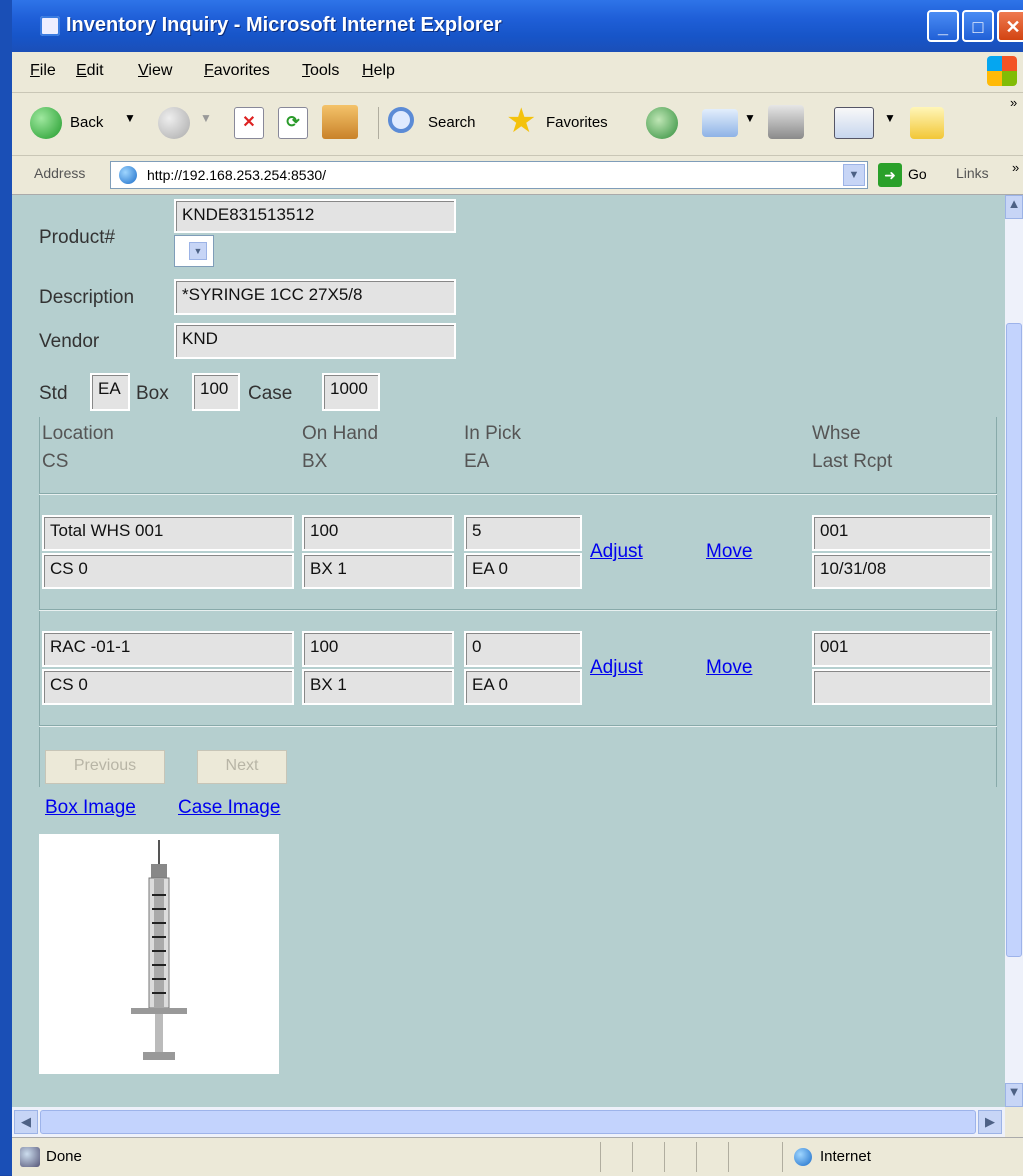 The image size is (1023, 1176). I want to click on windows-logo-icon, so click(1002, 71).